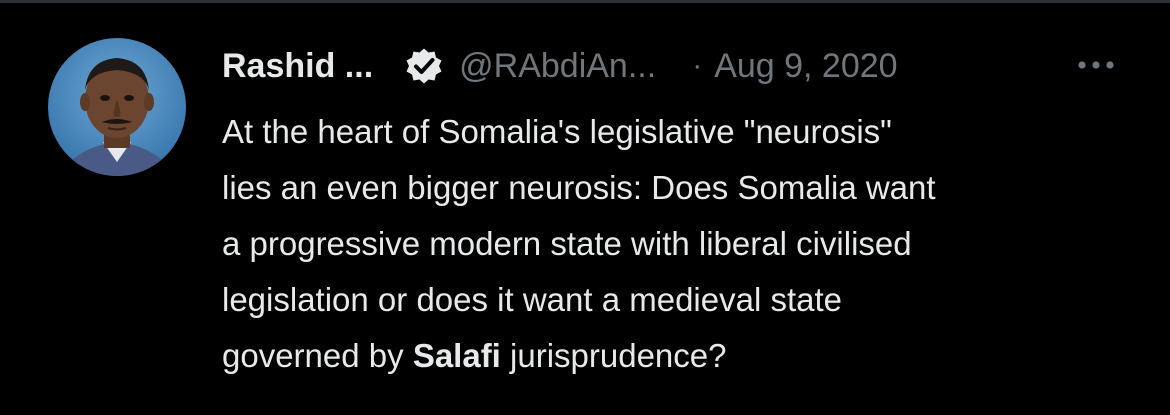 The width and height of the screenshot is (1170, 415). I want to click on text-segment: governed by, so click(317, 355).